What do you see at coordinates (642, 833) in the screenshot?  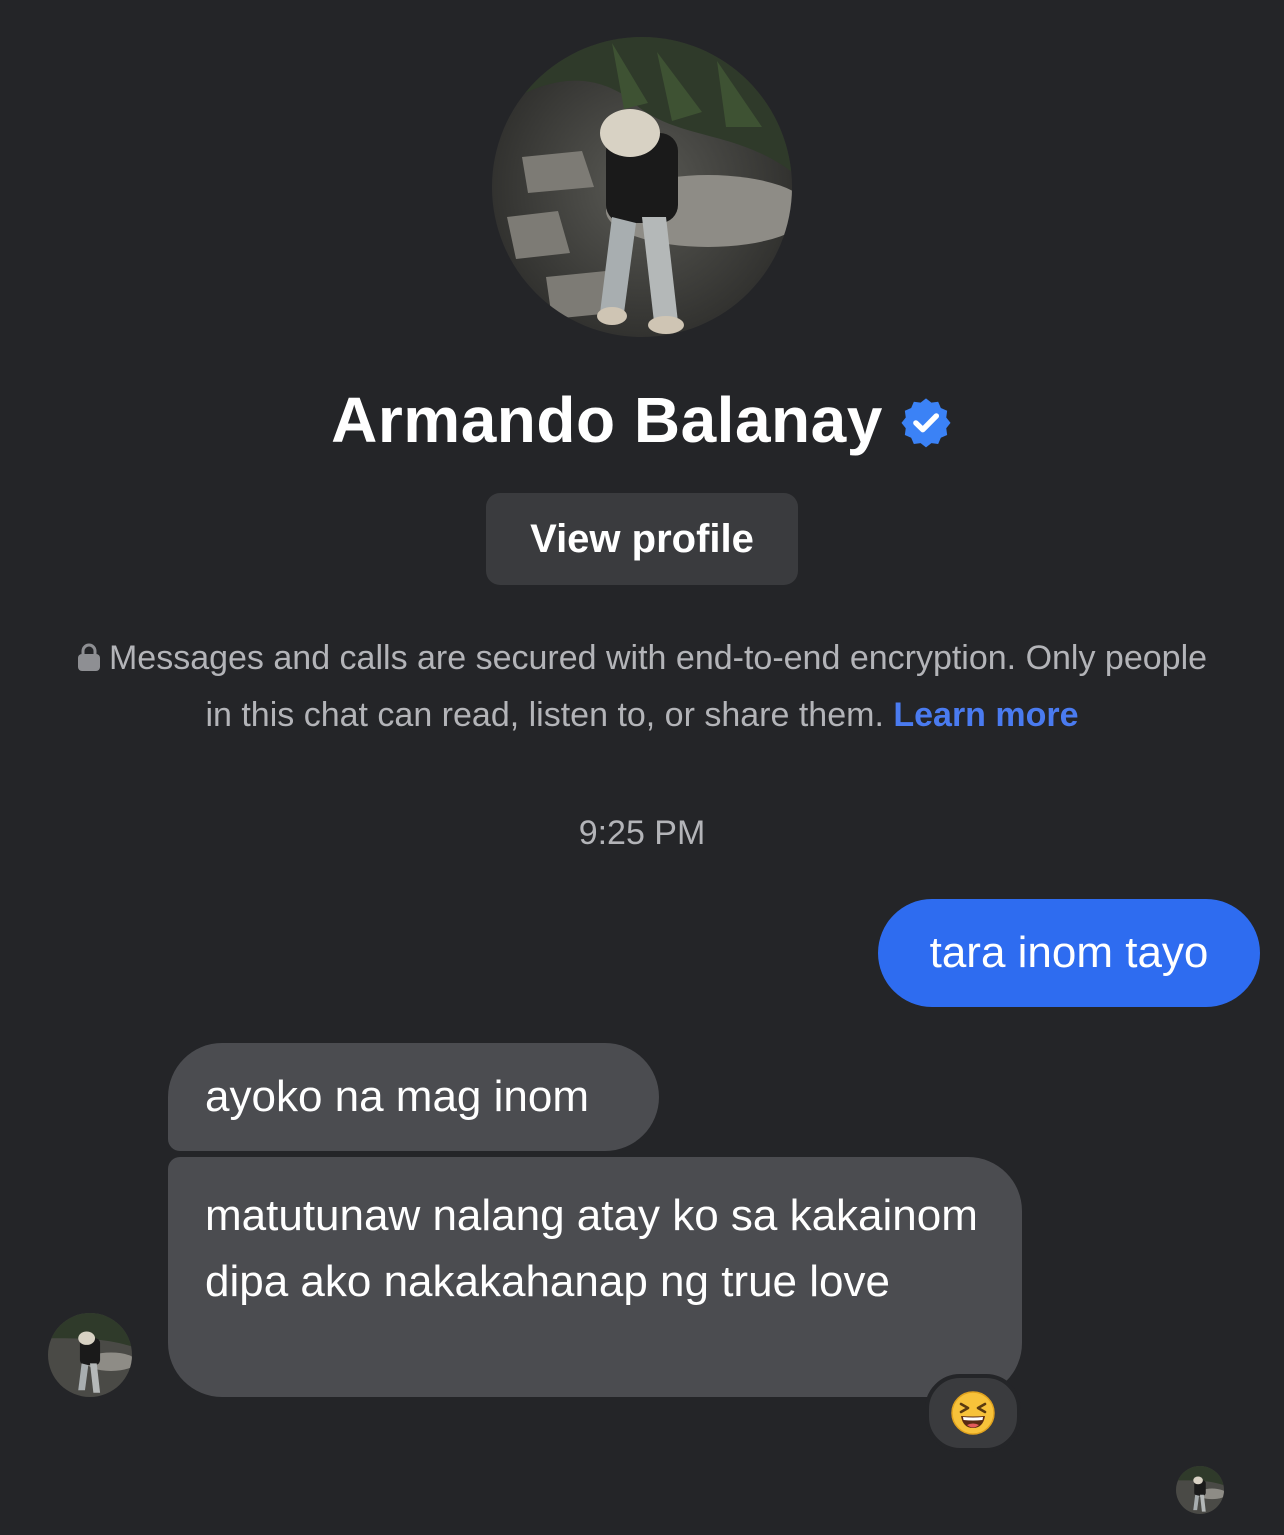 I see `message-timestamp: 9:25 PM` at bounding box center [642, 833].